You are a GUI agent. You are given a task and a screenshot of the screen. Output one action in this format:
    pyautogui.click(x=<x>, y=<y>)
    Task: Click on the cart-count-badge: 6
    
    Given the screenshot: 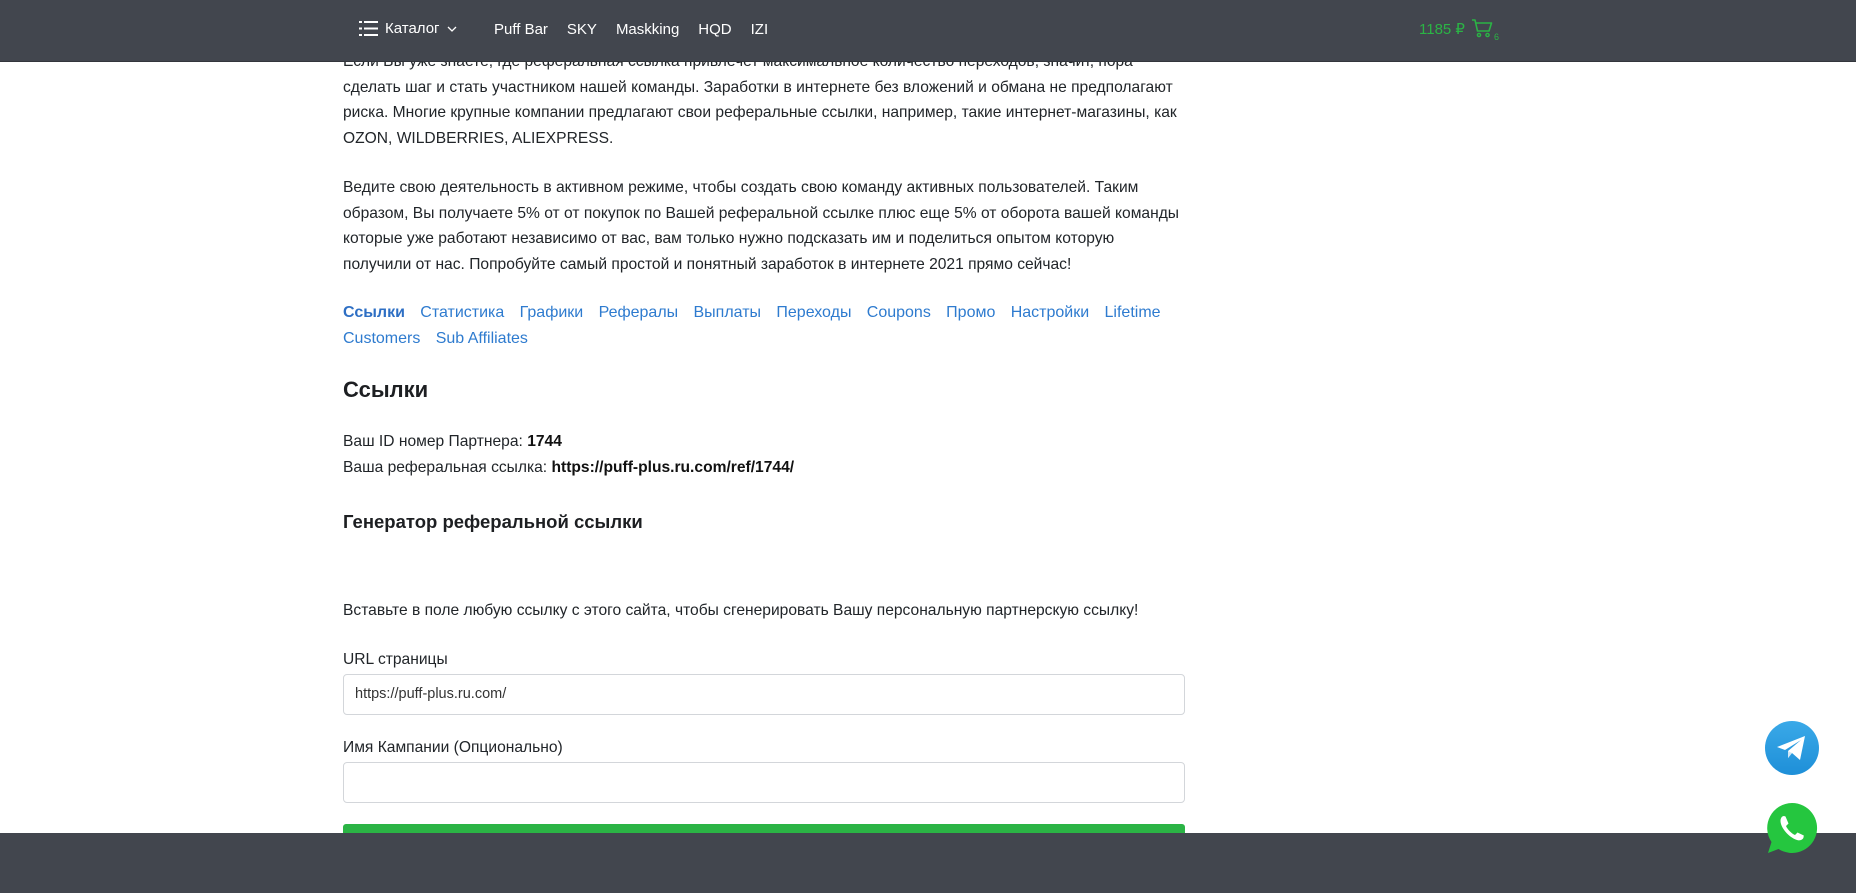 What is the action you would take?
    pyautogui.click(x=1496, y=37)
    